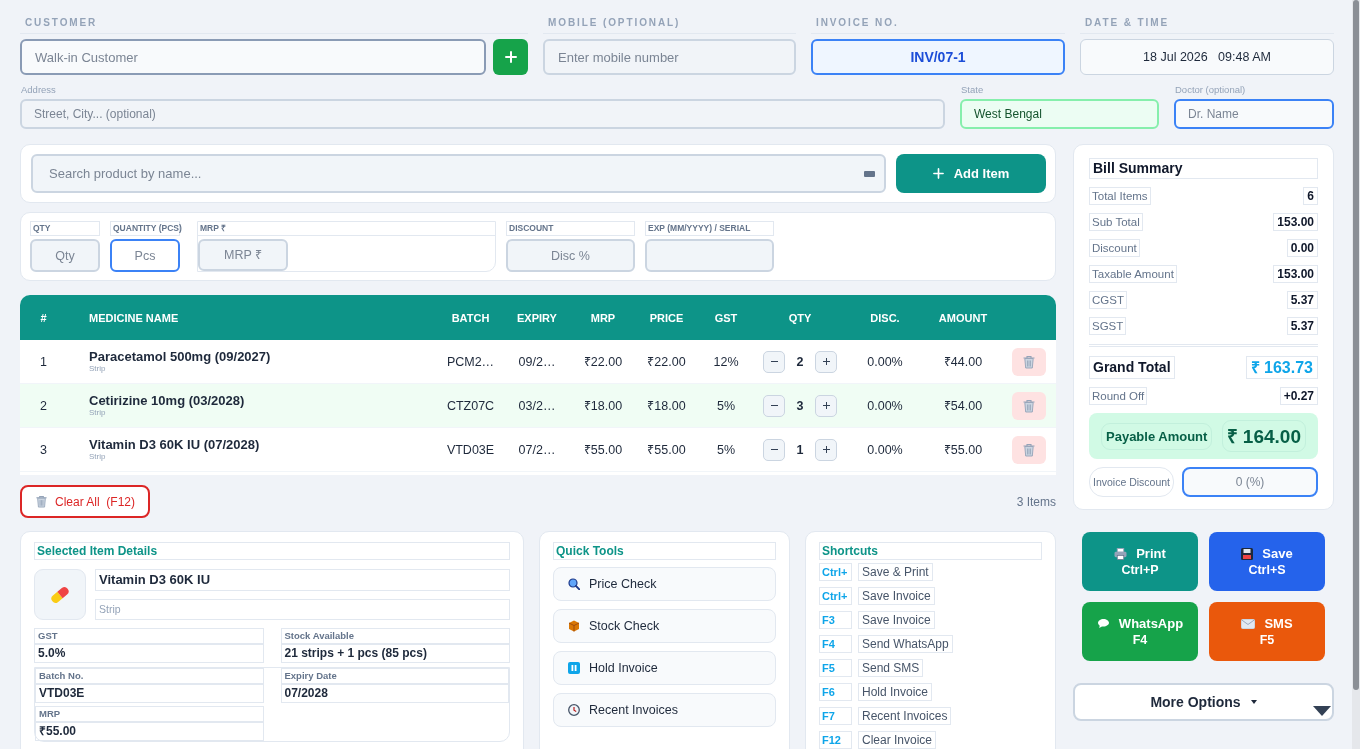 This screenshot has width=1360, height=749. What do you see at coordinates (800, 317) in the screenshot?
I see `column-header: QTY` at bounding box center [800, 317].